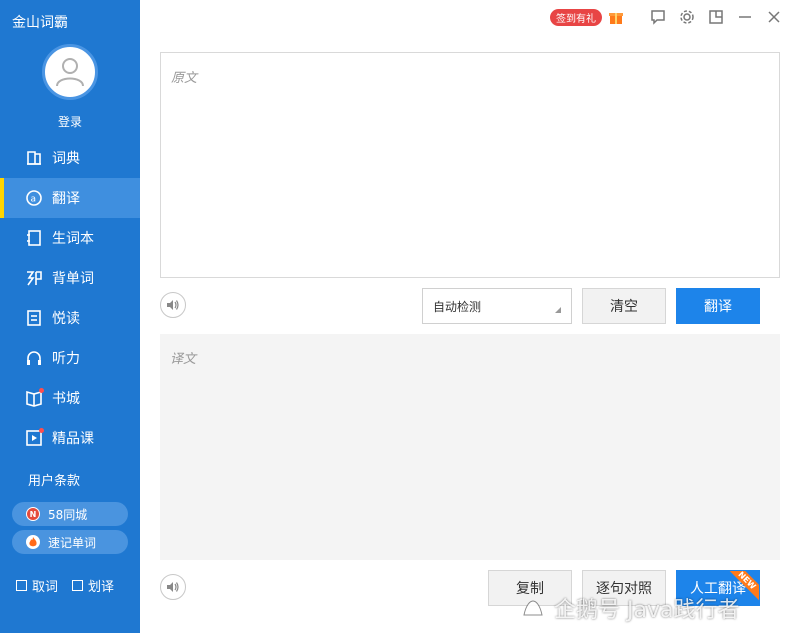  I want to click on sidebar-item-label: 听力, so click(66, 359).